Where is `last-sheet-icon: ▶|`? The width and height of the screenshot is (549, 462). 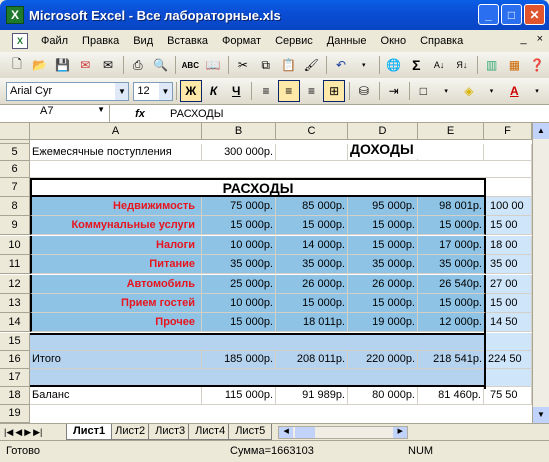 last-sheet-icon: ▶| is located at coordinates (37, 432).